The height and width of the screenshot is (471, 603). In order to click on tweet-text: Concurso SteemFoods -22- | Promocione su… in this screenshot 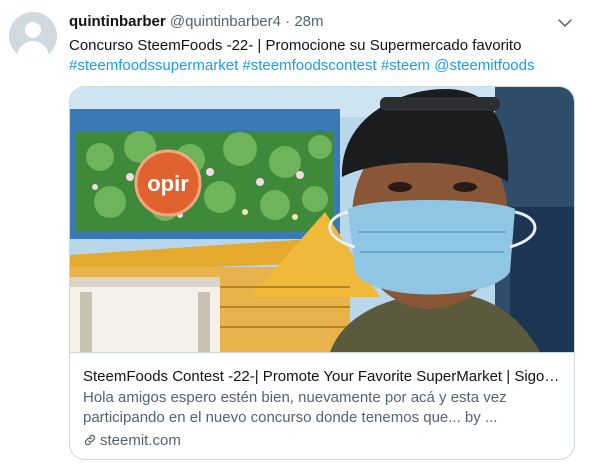, I will do `click(295, 45)`.